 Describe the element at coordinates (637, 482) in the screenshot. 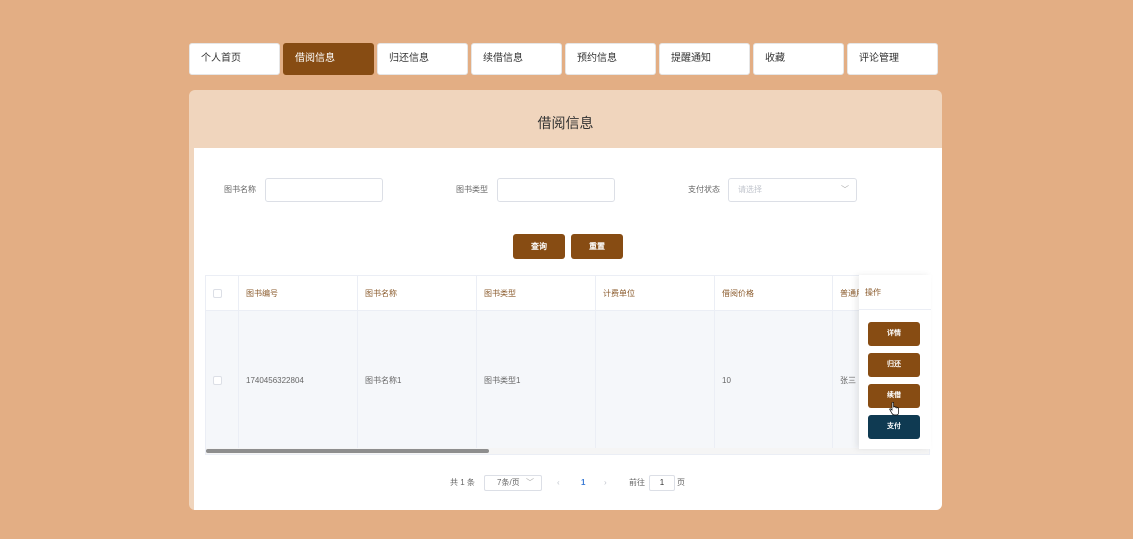

I see `goto-label: 前往` at that location.